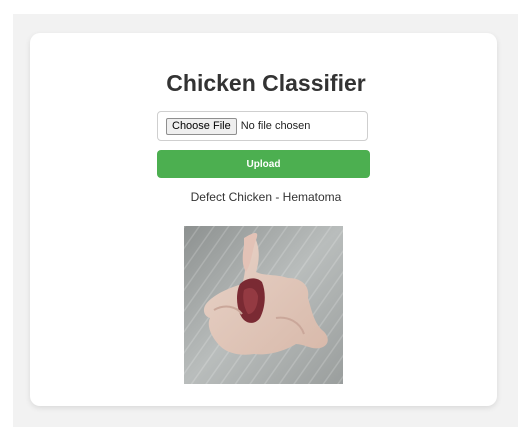  I want to click on page-title: Chicken Classifier, so click(266, 83).